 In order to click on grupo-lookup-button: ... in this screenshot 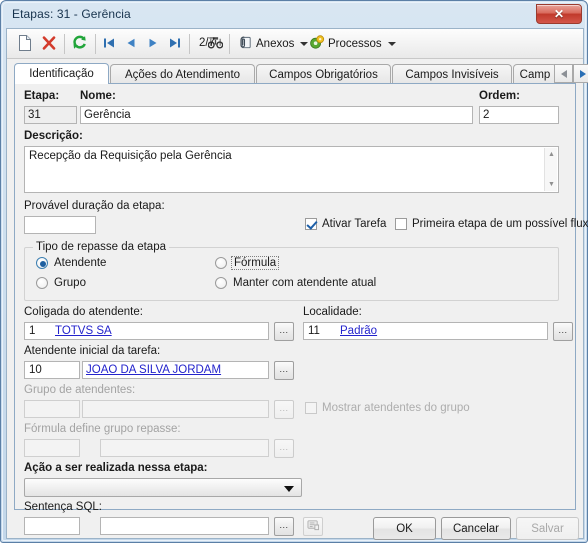, I will do `click(284, 409)`.